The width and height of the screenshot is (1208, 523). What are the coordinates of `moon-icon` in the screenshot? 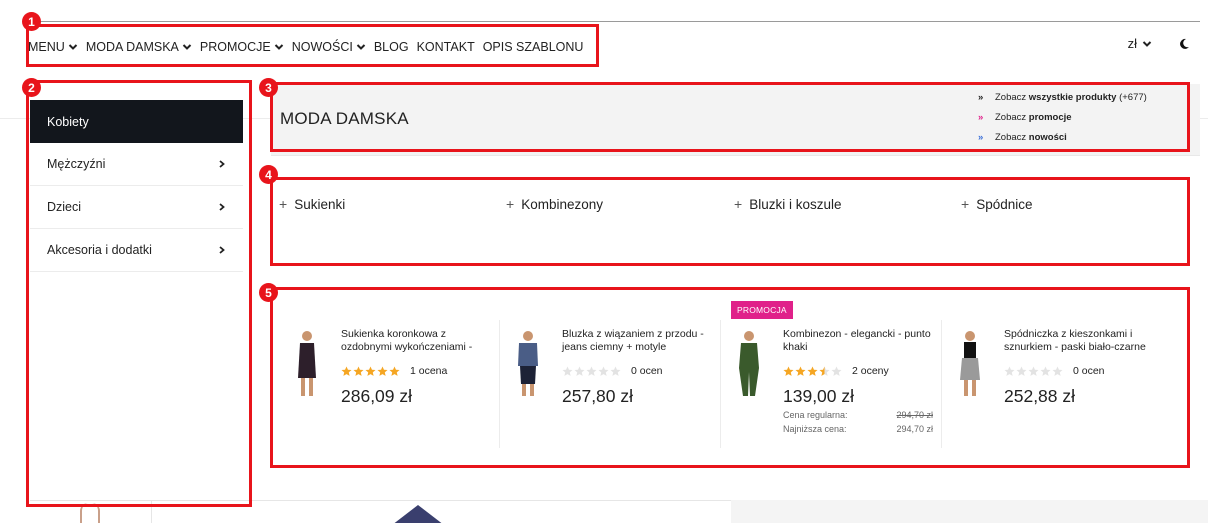 It's located at (1184, 44).